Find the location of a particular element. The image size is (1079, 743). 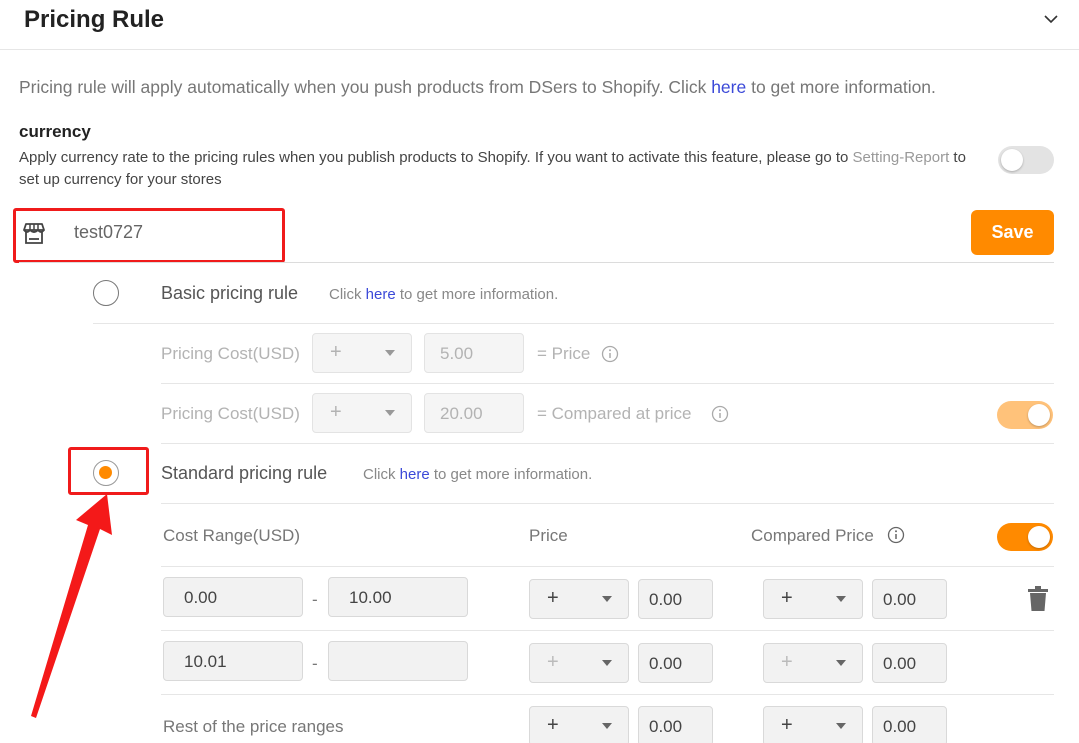

setting-report-link: Setting-Report is located at coordinates (901, 157).